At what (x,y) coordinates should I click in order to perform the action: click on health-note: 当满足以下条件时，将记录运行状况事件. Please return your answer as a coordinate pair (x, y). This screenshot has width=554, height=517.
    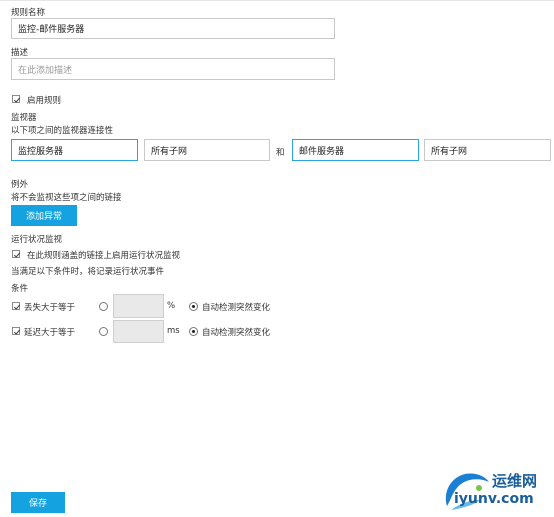
    Looking at the image, I should click on (88, 272).